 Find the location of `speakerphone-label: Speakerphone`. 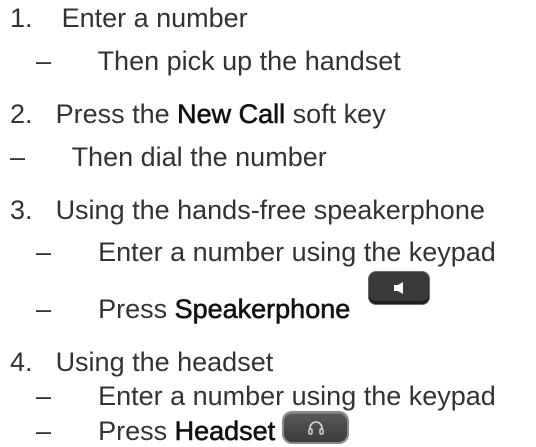

speakerphone-label: Speakerphone is located at coordinates (262, 309).